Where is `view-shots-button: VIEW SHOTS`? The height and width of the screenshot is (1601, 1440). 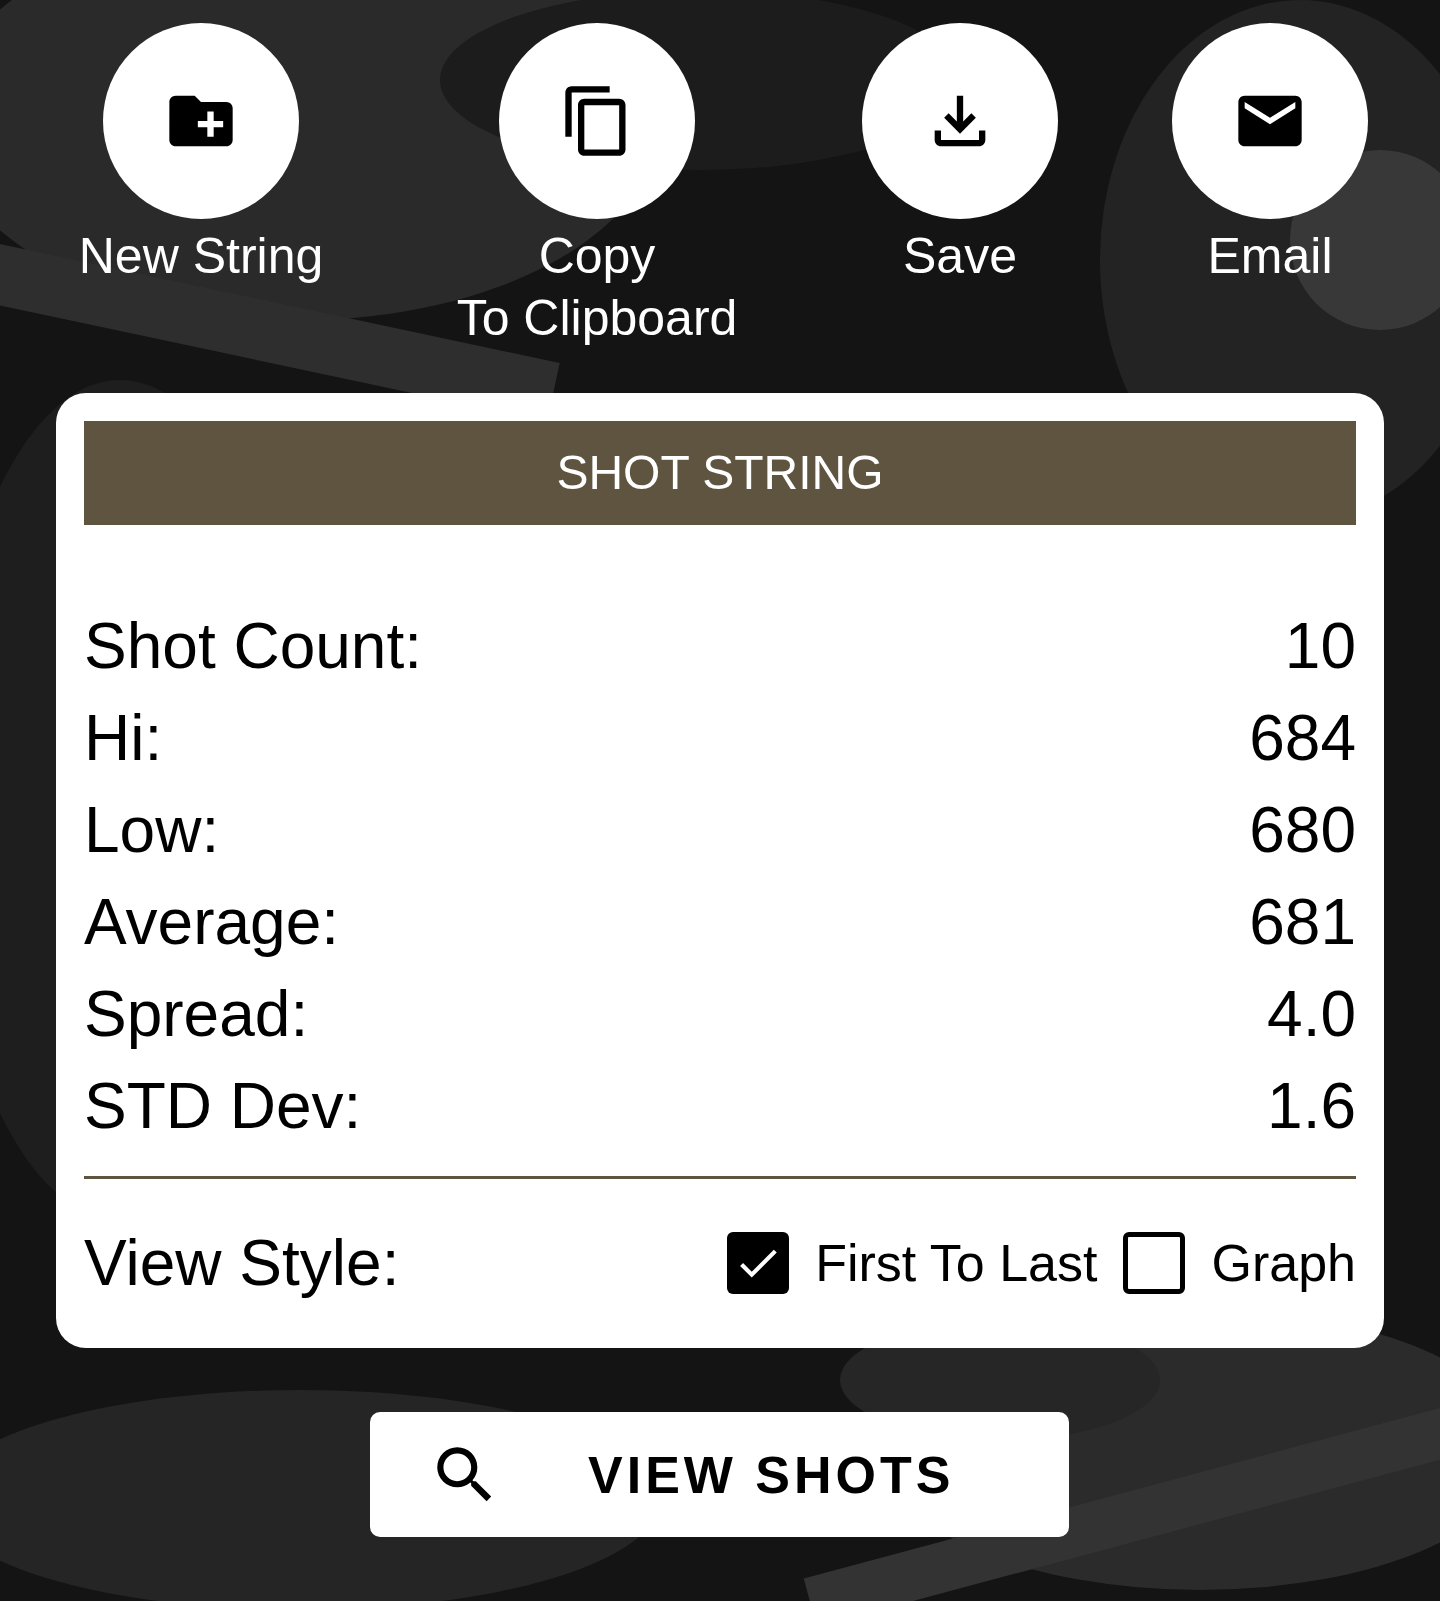 view-shots-button: VIEW SHOTS is located at coordinates (719, 1474).